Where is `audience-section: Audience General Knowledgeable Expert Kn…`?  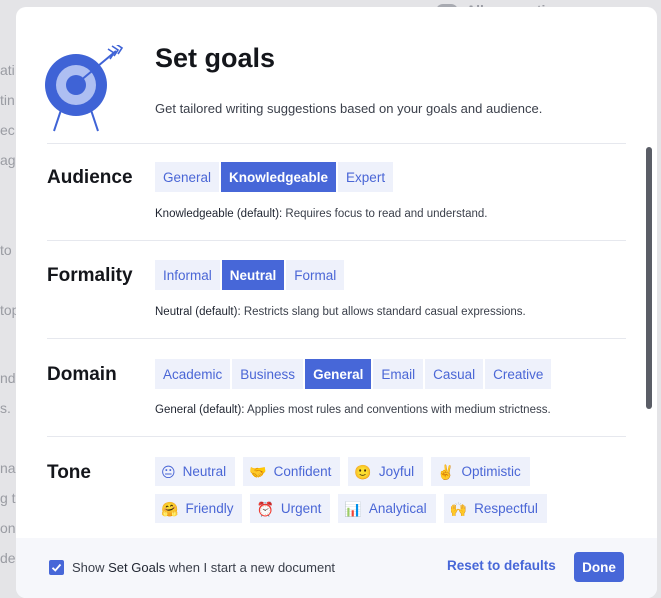
audience-section: Audience General Knowledgeable Expert Kn… is located at coordinates (336, 192).